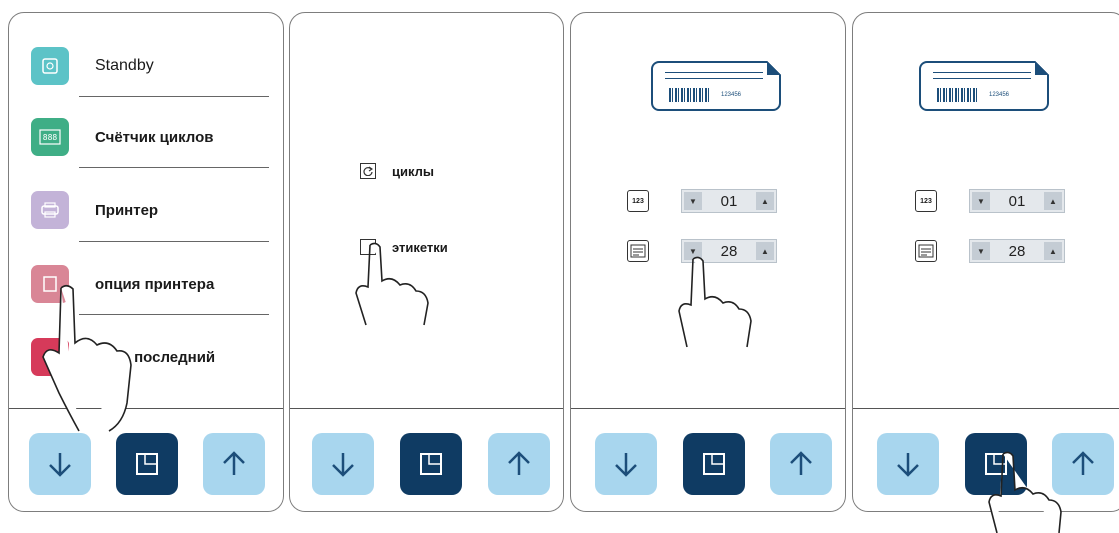 This screenshot has width=1119, height=533. I want to click on cycle-counter-icon: 888, so click(50, 137).